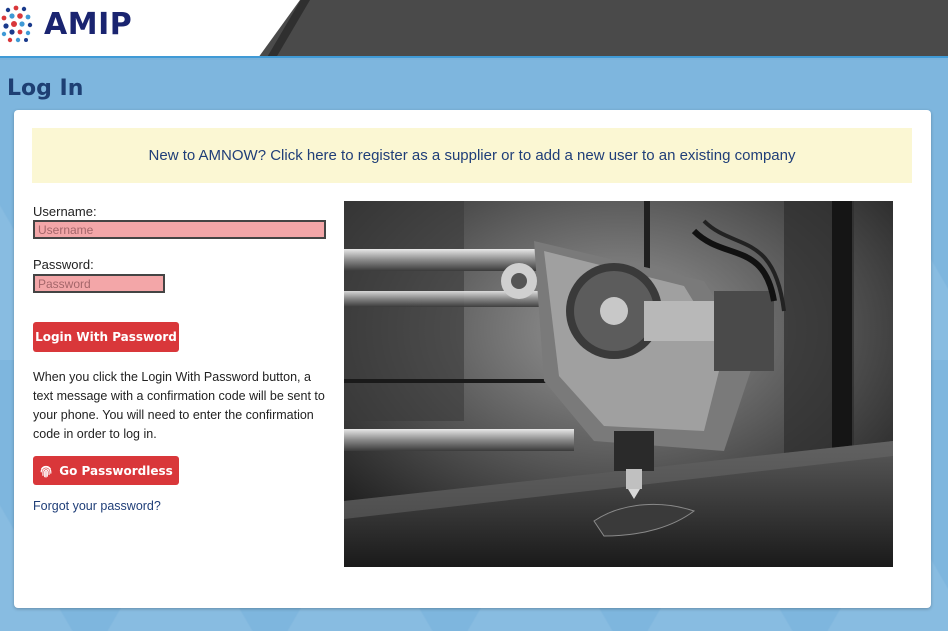 This screenshot has width=948, height=631. What do you see at coordinates (179, 229) in the screenshot?
I see `username-input` at bounding box center [179, 229].